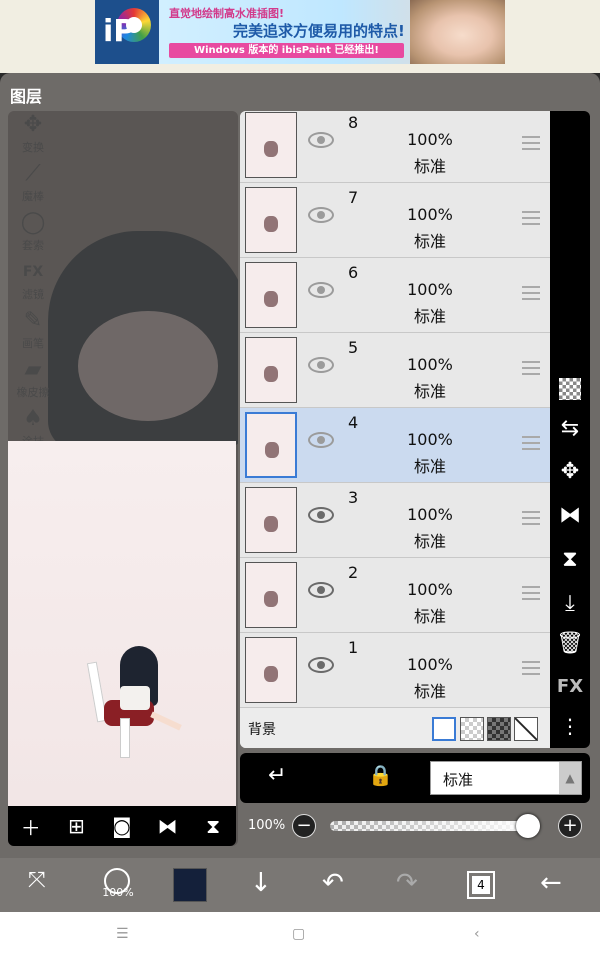 This screenshot has height=960, width=600. I want to click on layer-number: 6, so click(353, 272).